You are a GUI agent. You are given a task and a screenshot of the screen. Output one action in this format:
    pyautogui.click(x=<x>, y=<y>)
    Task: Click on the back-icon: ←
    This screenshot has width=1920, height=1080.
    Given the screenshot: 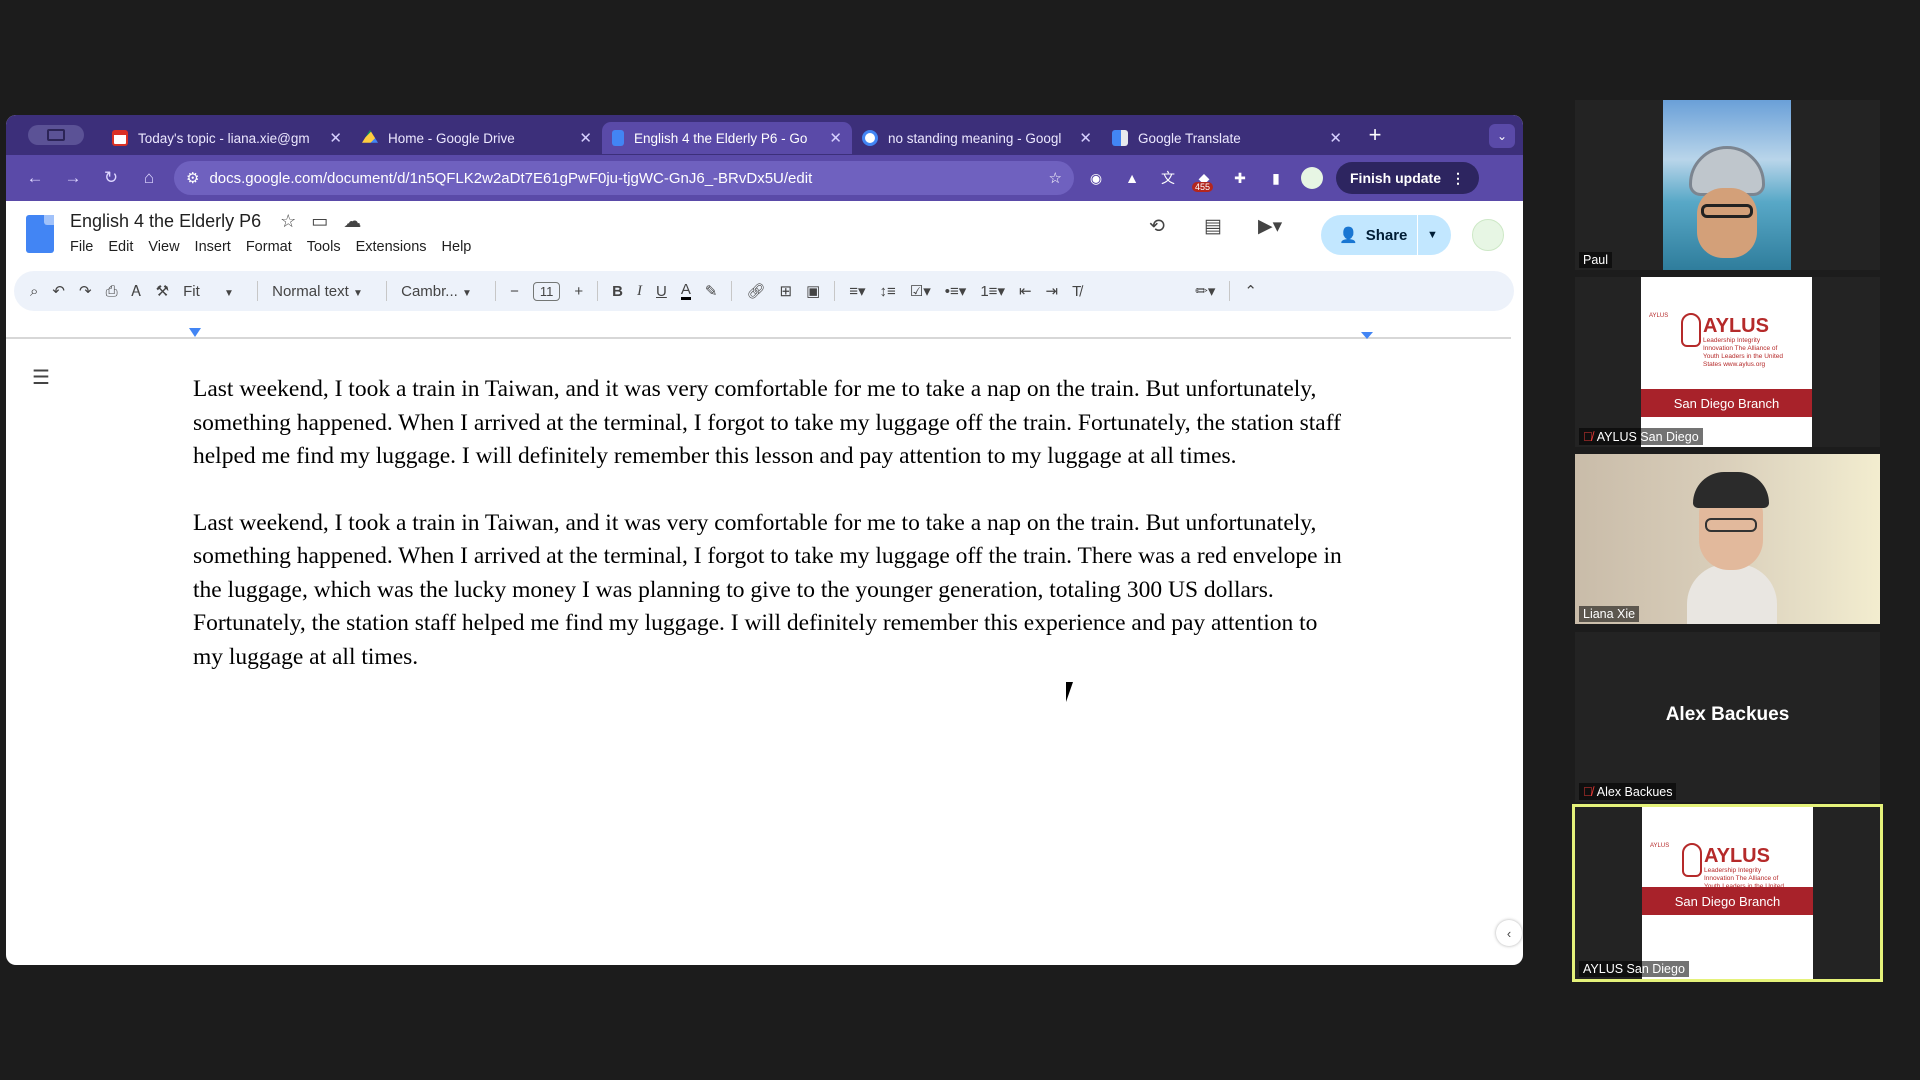 What is the action you would take?
    pyautogui.click(x=35, y=178)
    